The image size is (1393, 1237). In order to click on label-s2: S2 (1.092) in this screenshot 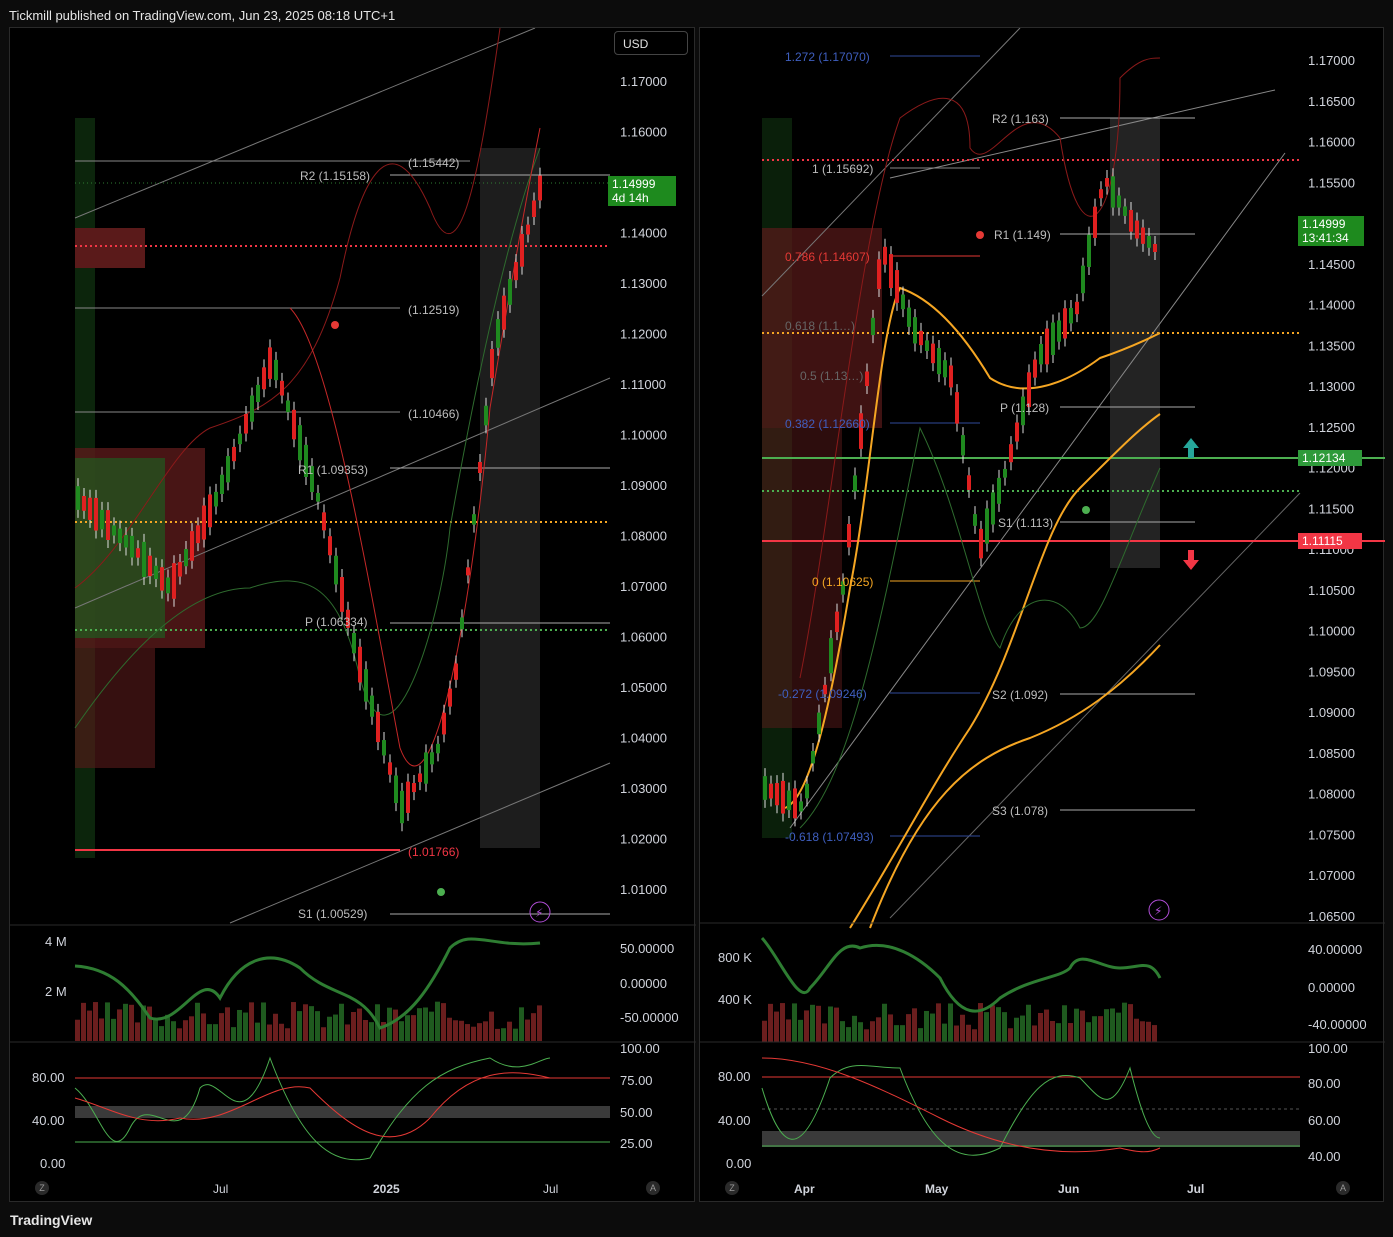, I will do `click(1020, 695)`.